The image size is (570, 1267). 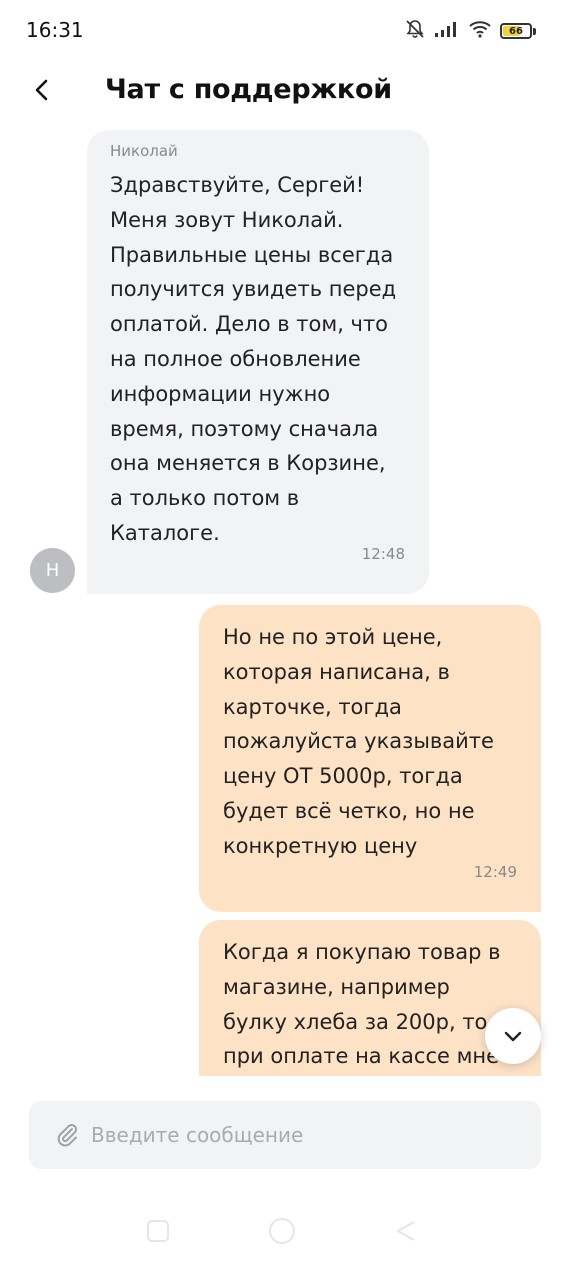 What do you see at coordinates (248, 89) in the screenshot?
I see `page-title: Чат с поддержкой` at bounding box center [248, 89].